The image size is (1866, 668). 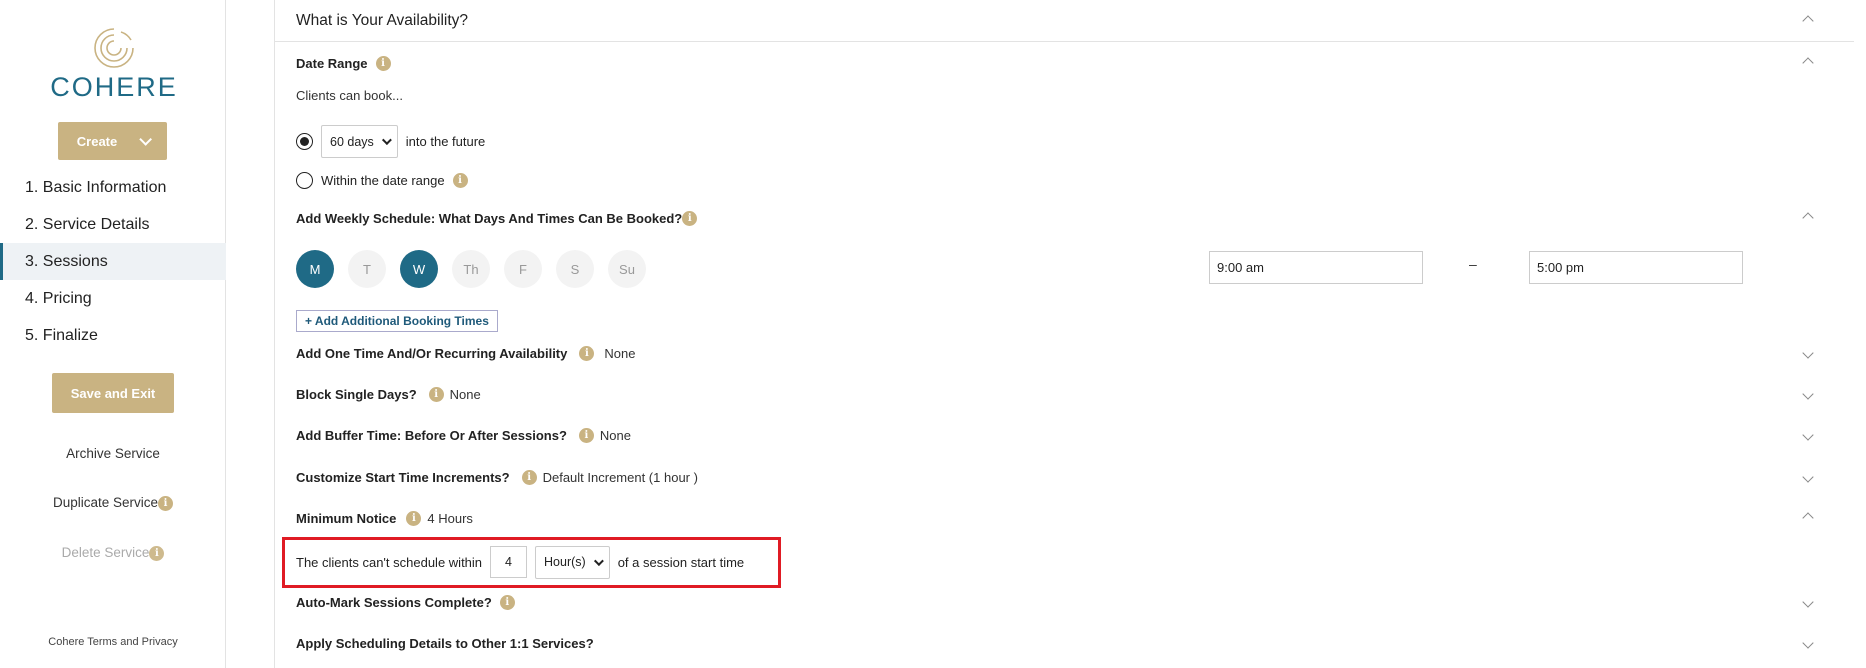 What do you see at coordinates (1636, 267) in the screenshot?
I see `end-time-input: 5:00 pm` at bounding box center [1636, 267].